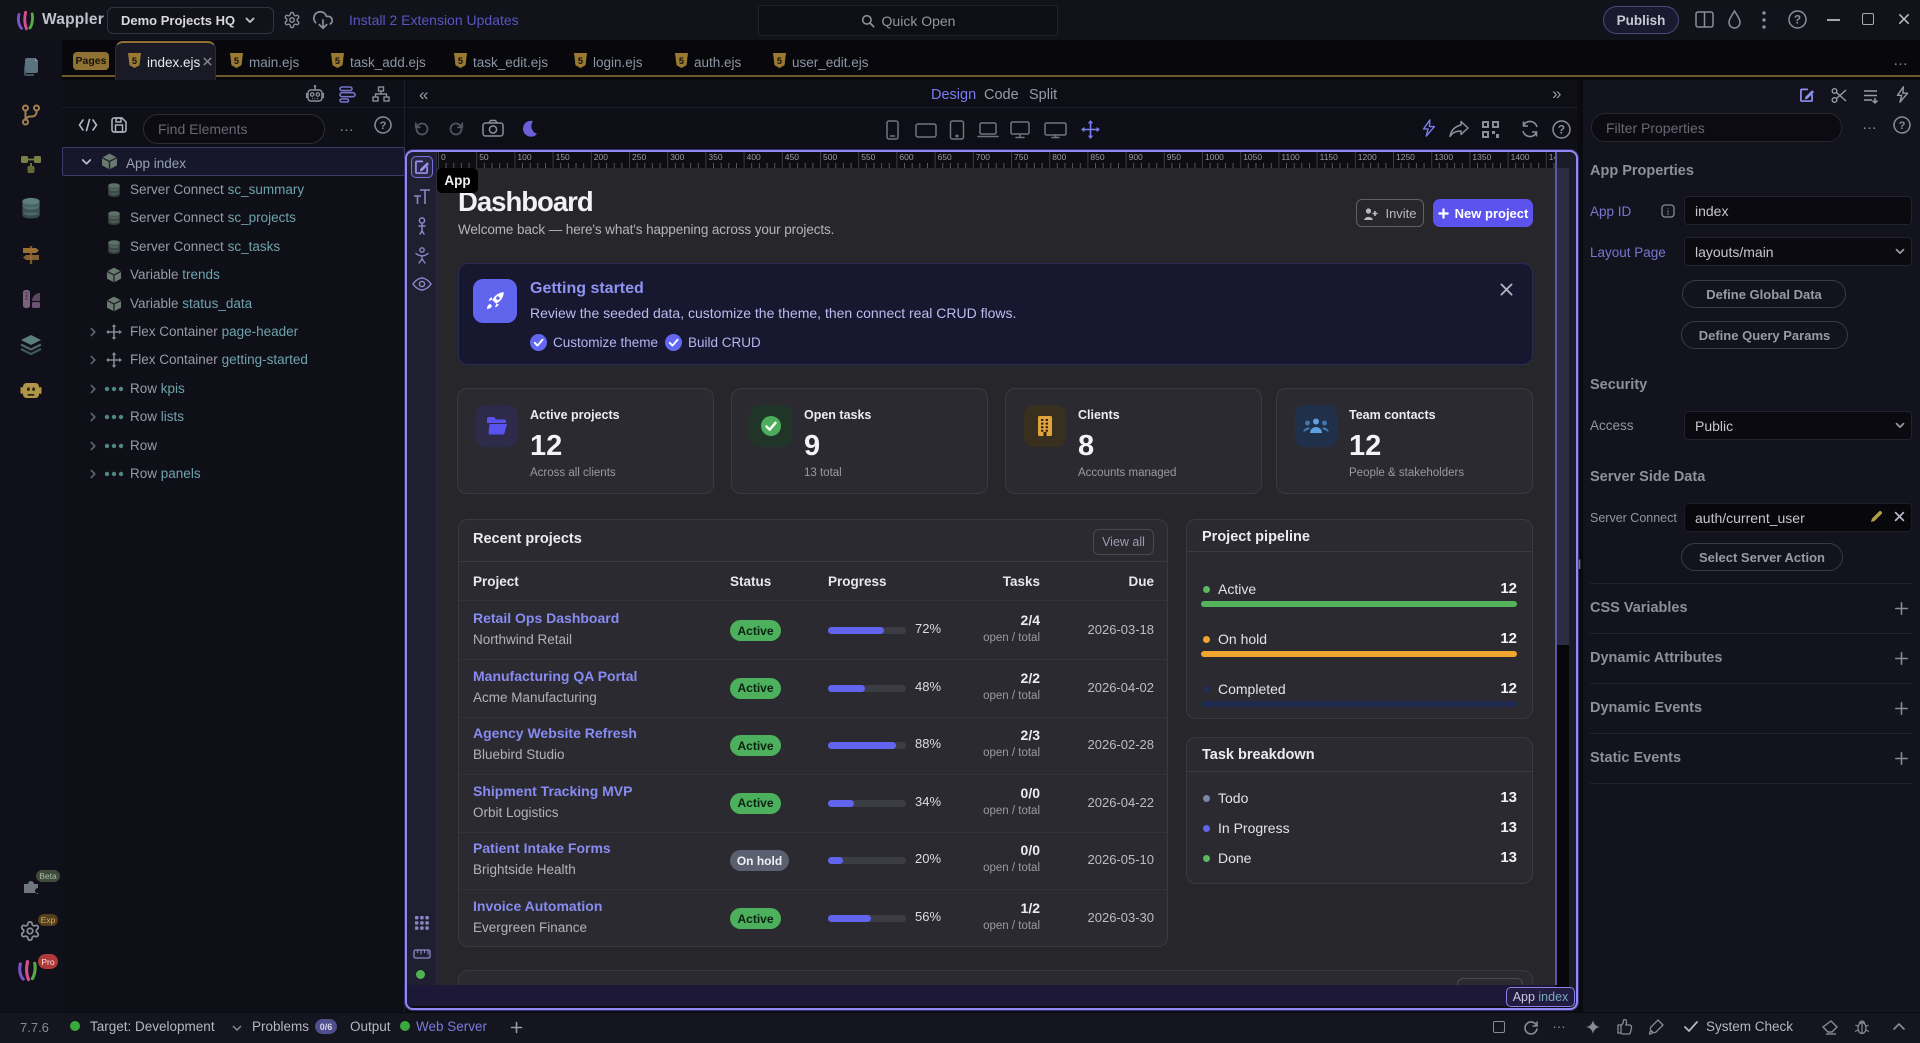  Describe the element at coordinates (1481, 157) in the screenshot. I see `svg-text: 1350` at that location.